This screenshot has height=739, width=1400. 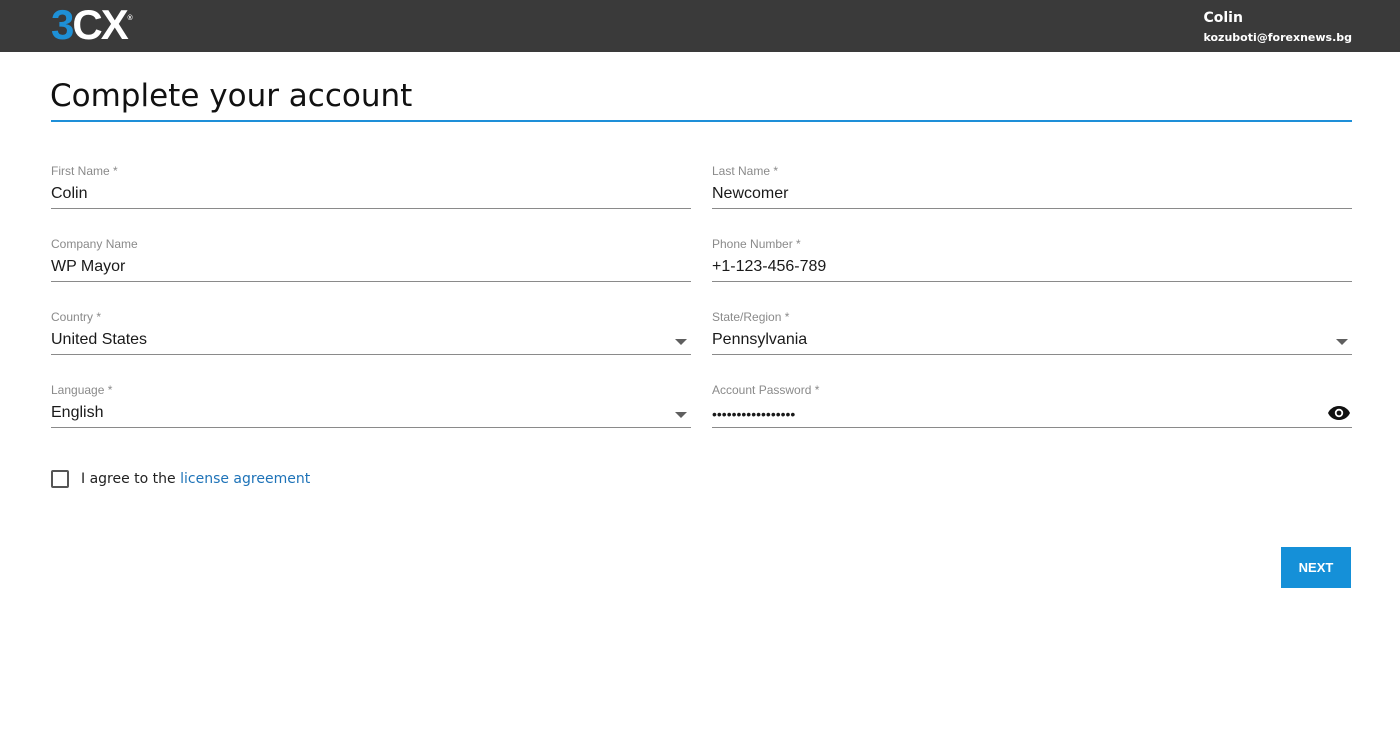 What do you see at coordinates (745, 171) in the screenshot?
I see `last-name-label: Last Name *` at bounding box center [745, 171].